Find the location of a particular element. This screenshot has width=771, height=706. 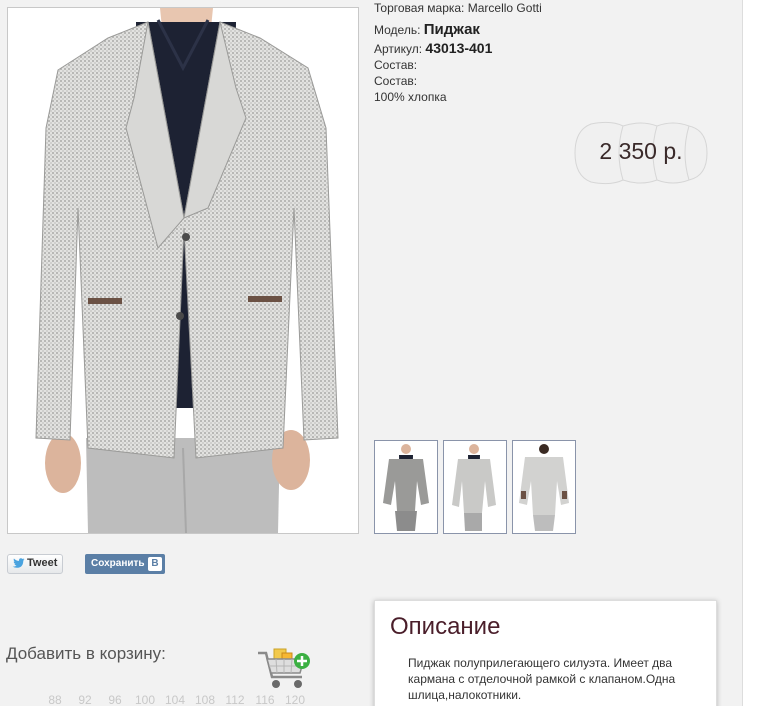

model-name: Пиджак is located at coordinates (451, 29).